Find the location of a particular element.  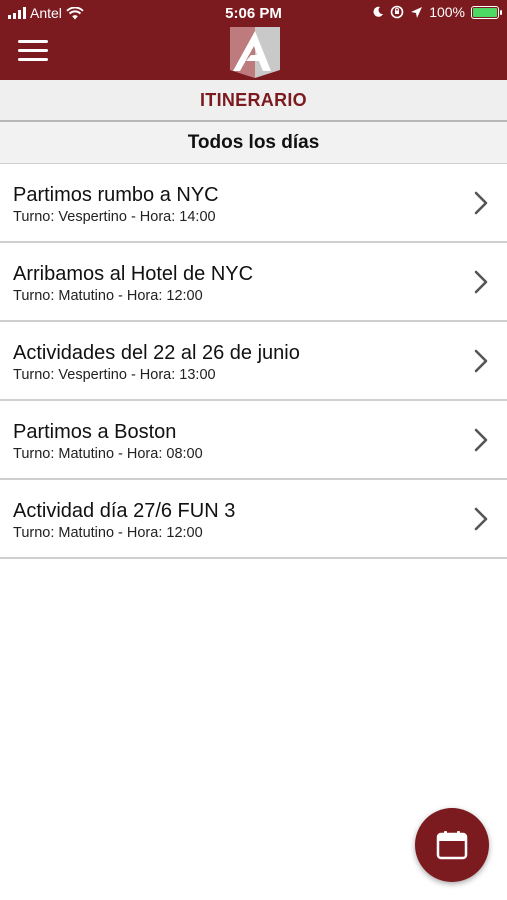

status-bar: Antel 5:06 PM 100% is located at coordinates (253, 13).